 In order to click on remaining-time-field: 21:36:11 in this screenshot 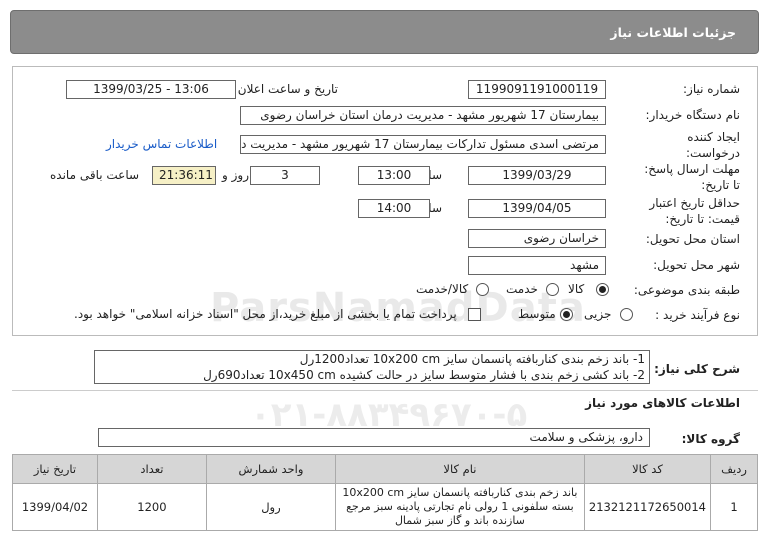, I will do `click(184, 175)`.